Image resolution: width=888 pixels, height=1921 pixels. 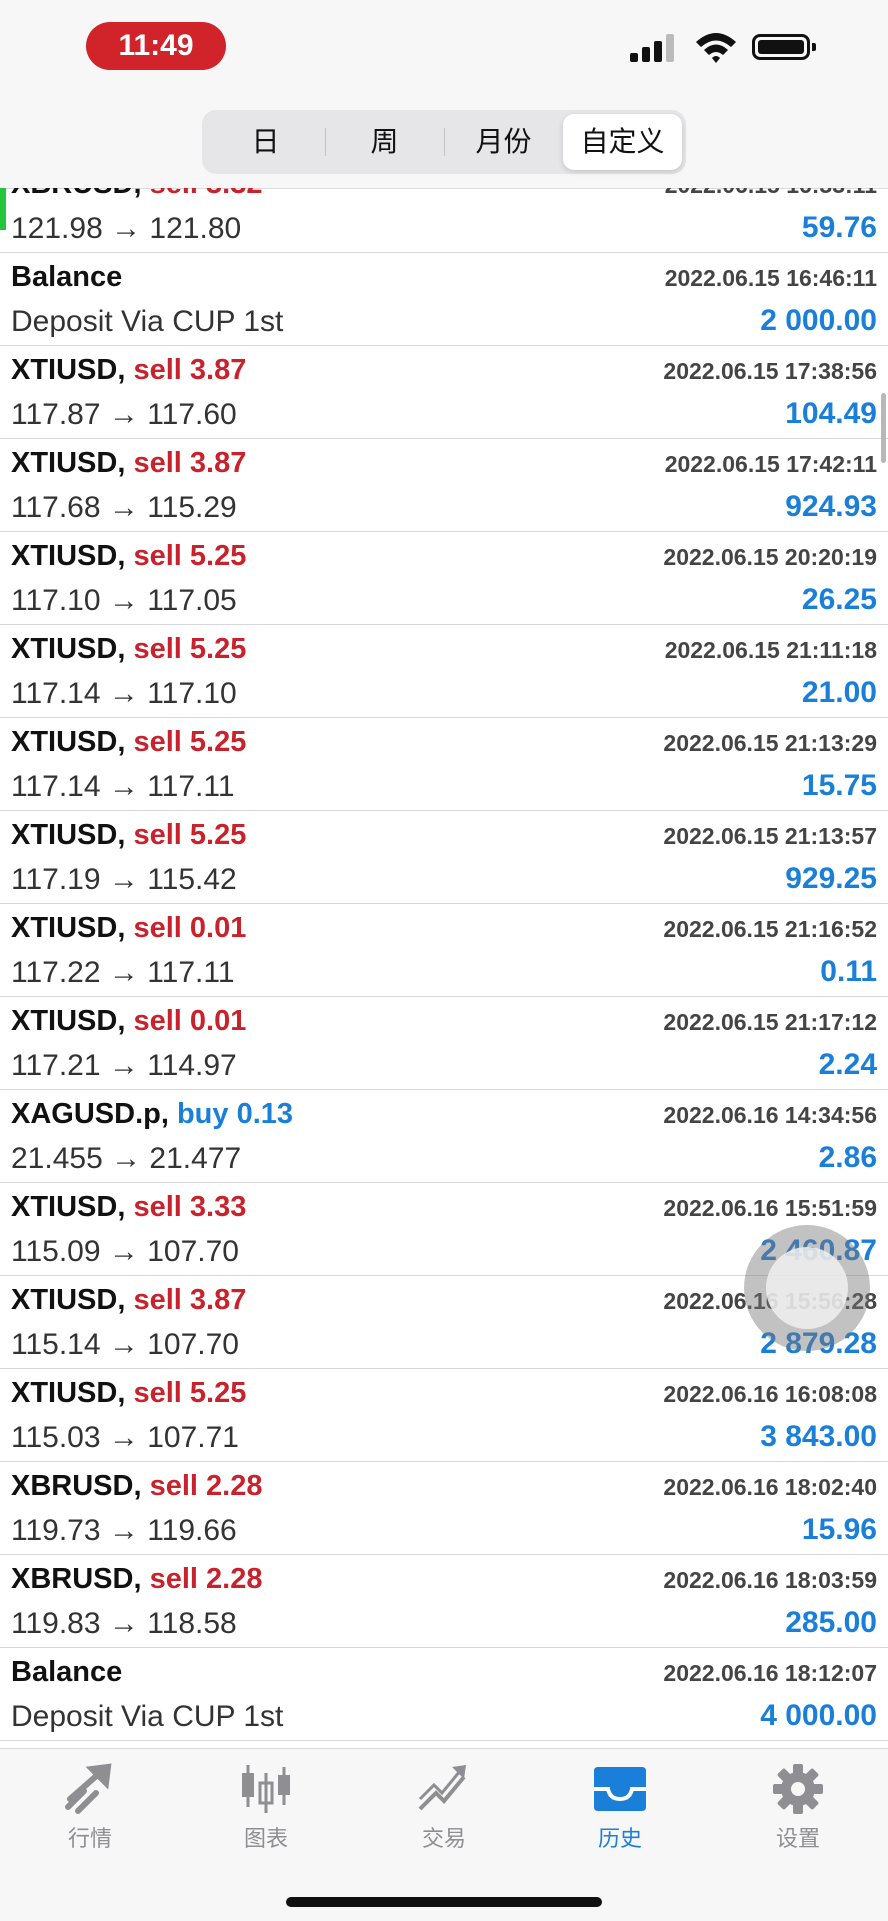 What do you see at coordinates (770, 371) in the screenshot?
I see `deal-datetime: 2022.06.15 17:38:56` at bounding box center [770, 371].